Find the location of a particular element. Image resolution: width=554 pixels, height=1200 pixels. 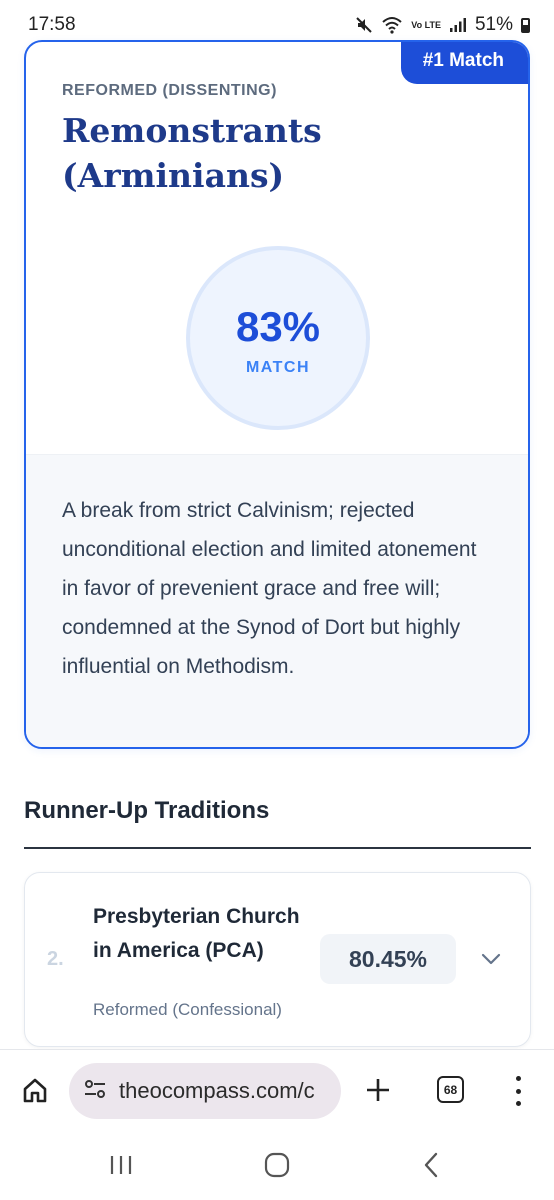

status-time: 17:58 is located at coordinates (52, 24).